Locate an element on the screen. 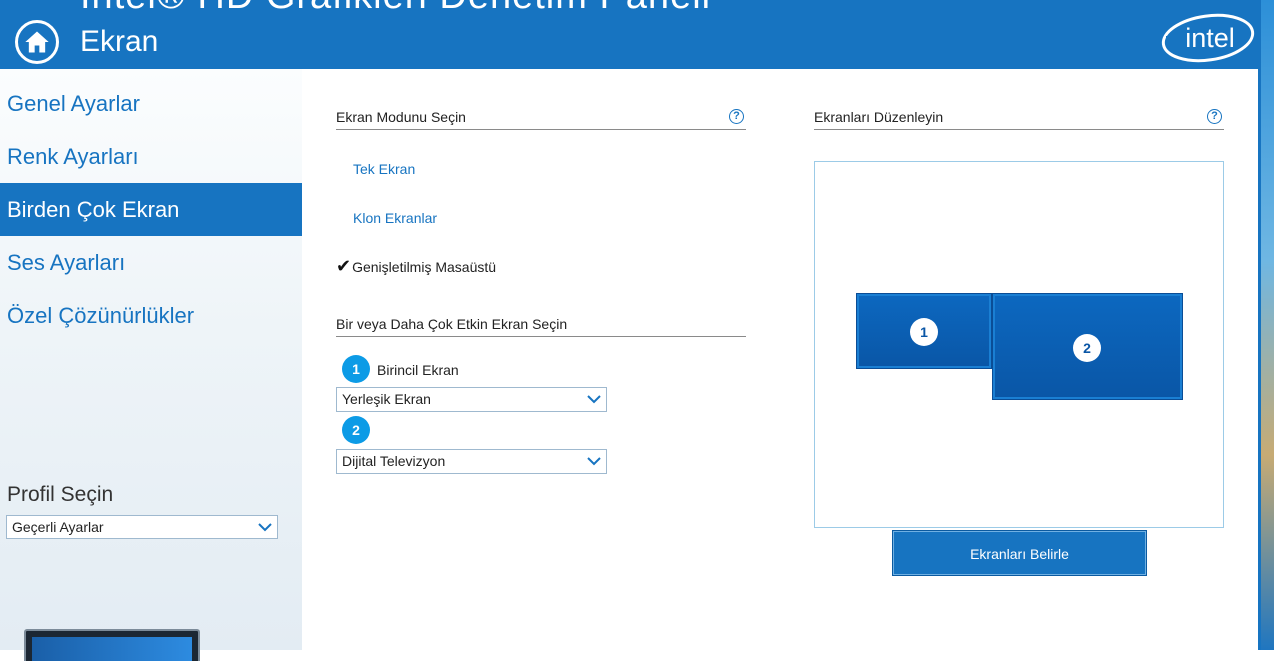 This screenshot has height=661, width=1274. home-icon is located at coordinates (37, 42).